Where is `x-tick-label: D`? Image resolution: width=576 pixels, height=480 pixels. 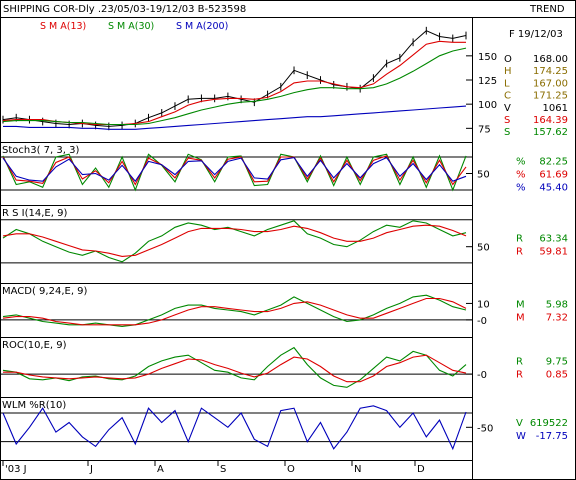 x-tick-label: D is located at coordinates (421, 469).